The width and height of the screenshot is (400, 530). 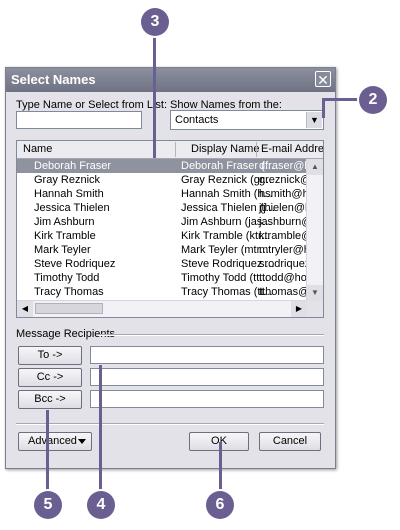 What do you see at coordinates (48, 505) in the screenshot?
I see `callout-5-badge: 5` at bounding box center [48, 505].